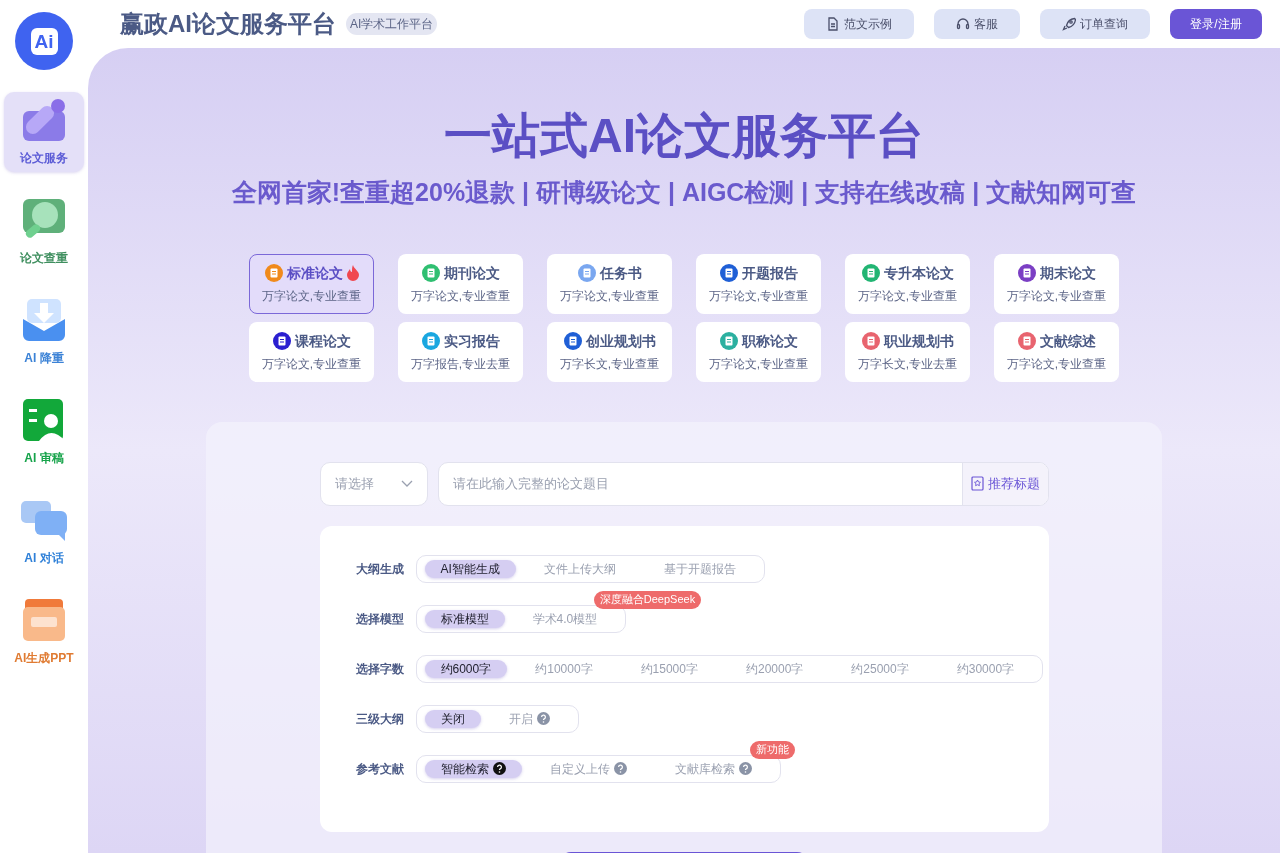 This screenshot has width=1280, height=853. Describe the element at coordinates (460, 364) in the screenshot. I see `service-description: 万字报告,专业去重` at that location.